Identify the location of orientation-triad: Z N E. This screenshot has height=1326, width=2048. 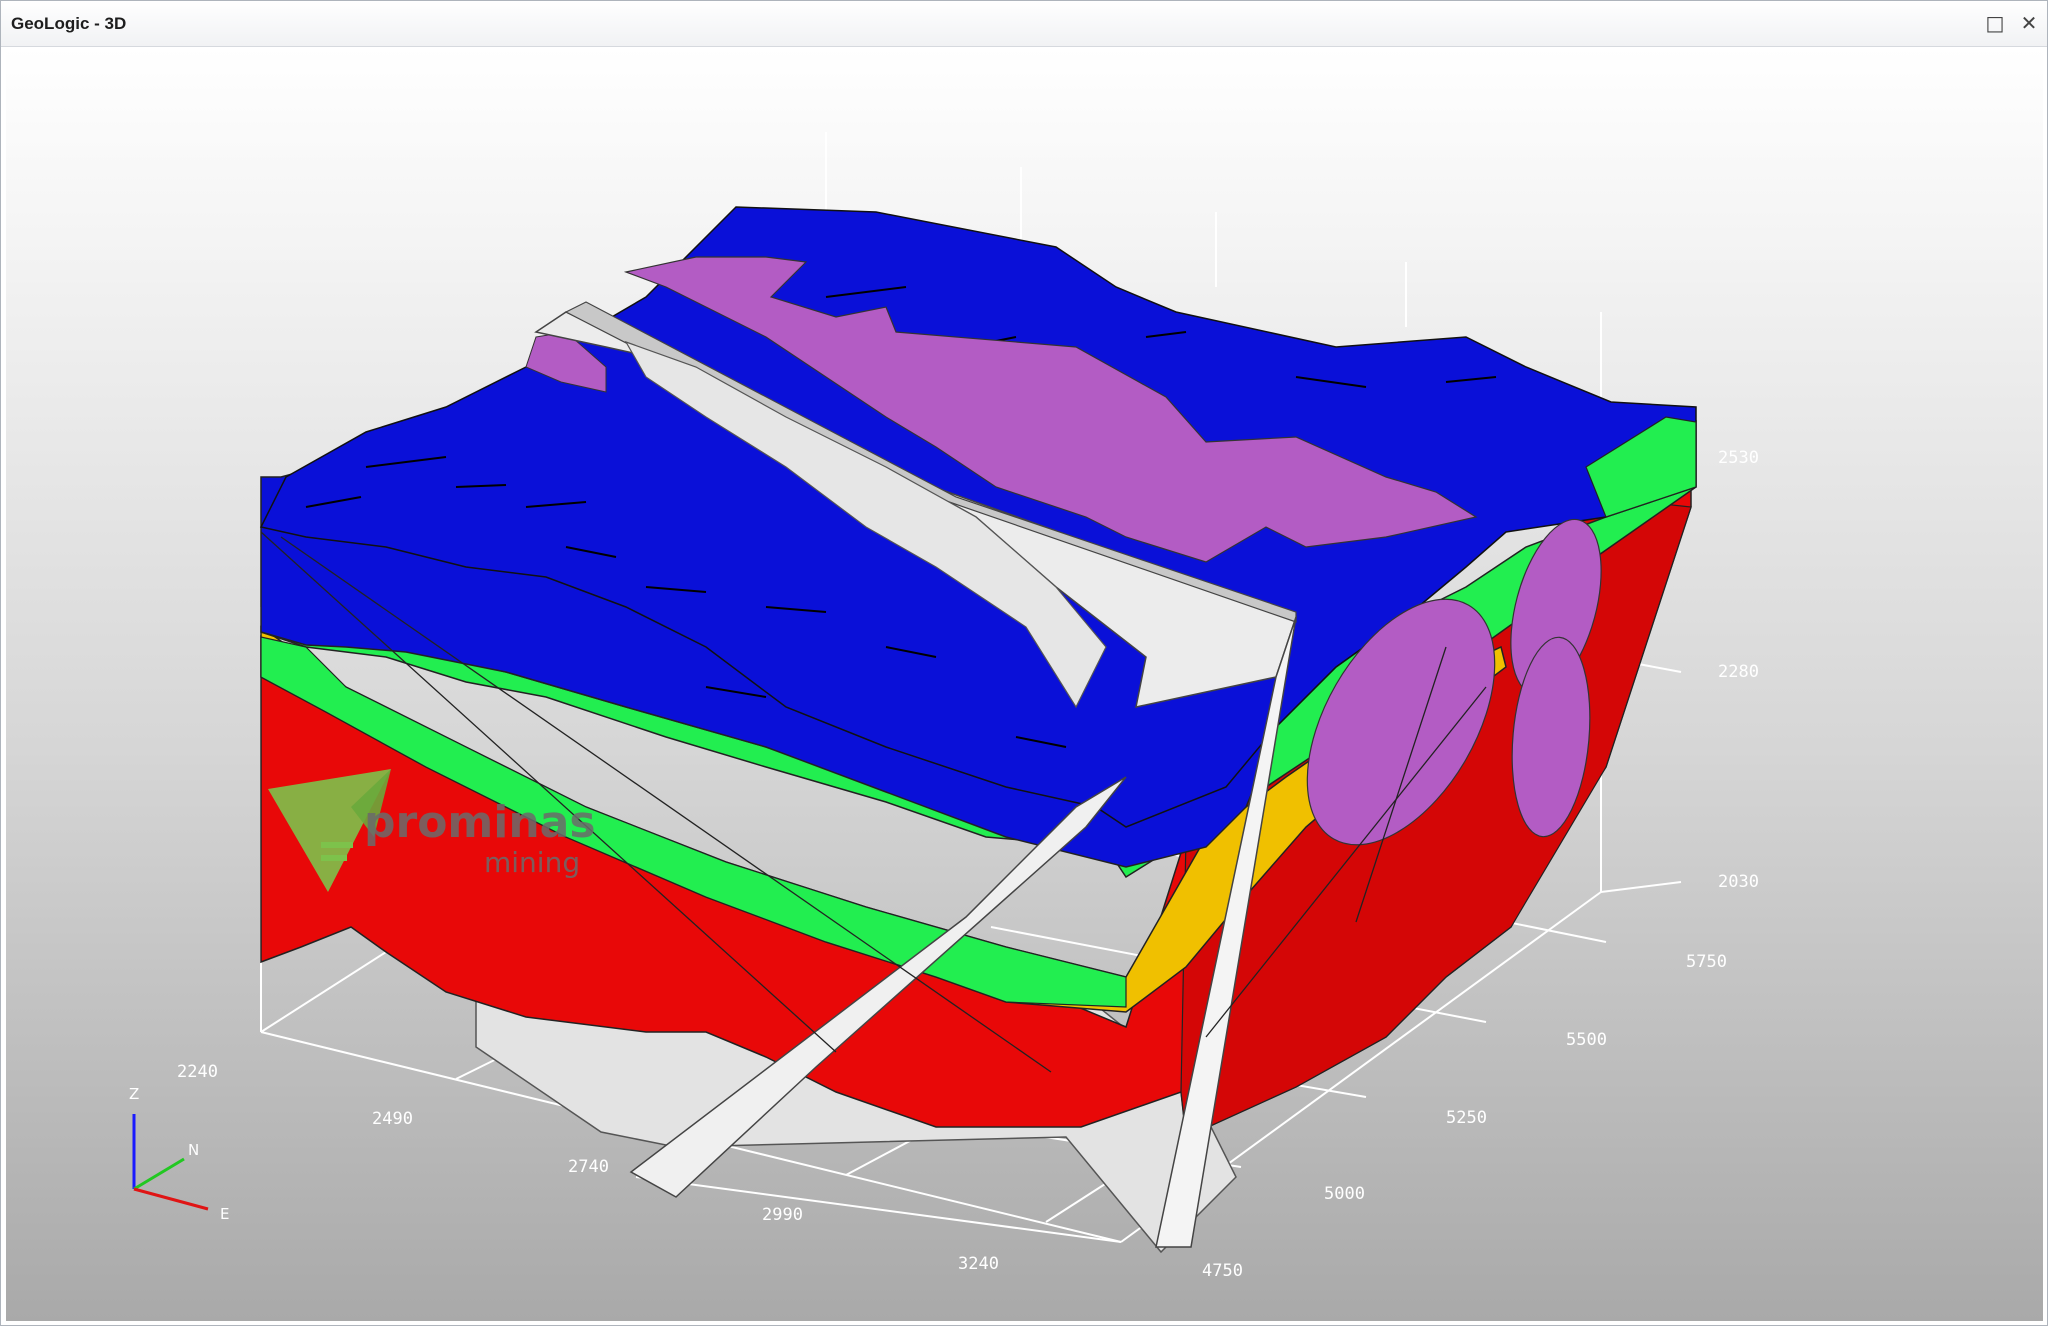
(179, 1154).